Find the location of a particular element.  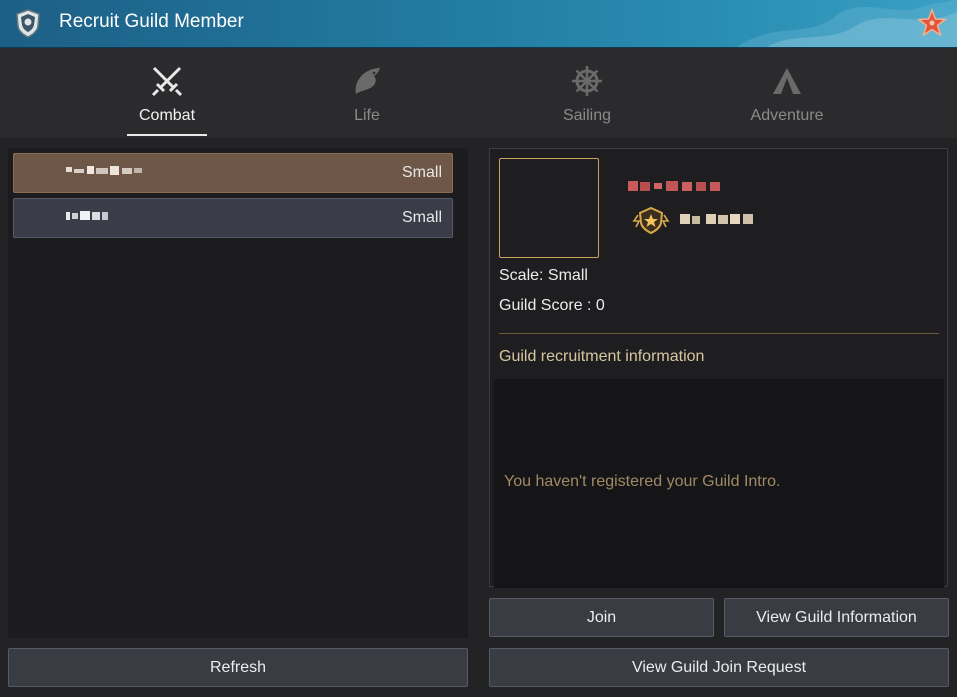

title-bar: Recruit Guild Member is located at coordinates (478, 24).